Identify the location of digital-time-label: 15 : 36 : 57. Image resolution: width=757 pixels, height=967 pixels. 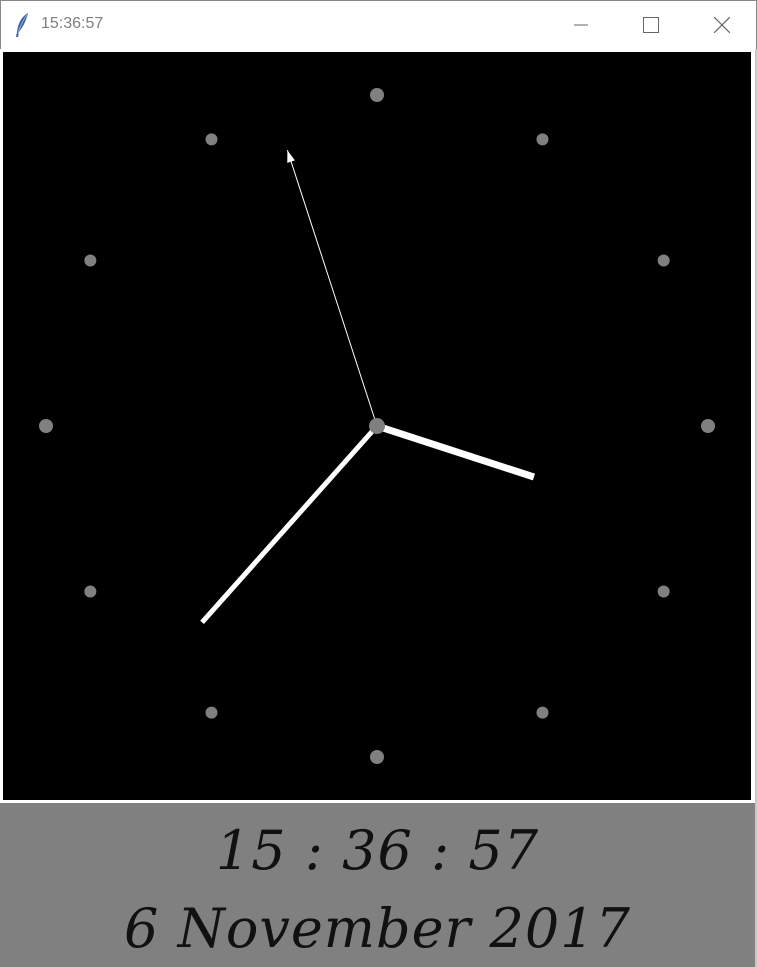
(377, 850).